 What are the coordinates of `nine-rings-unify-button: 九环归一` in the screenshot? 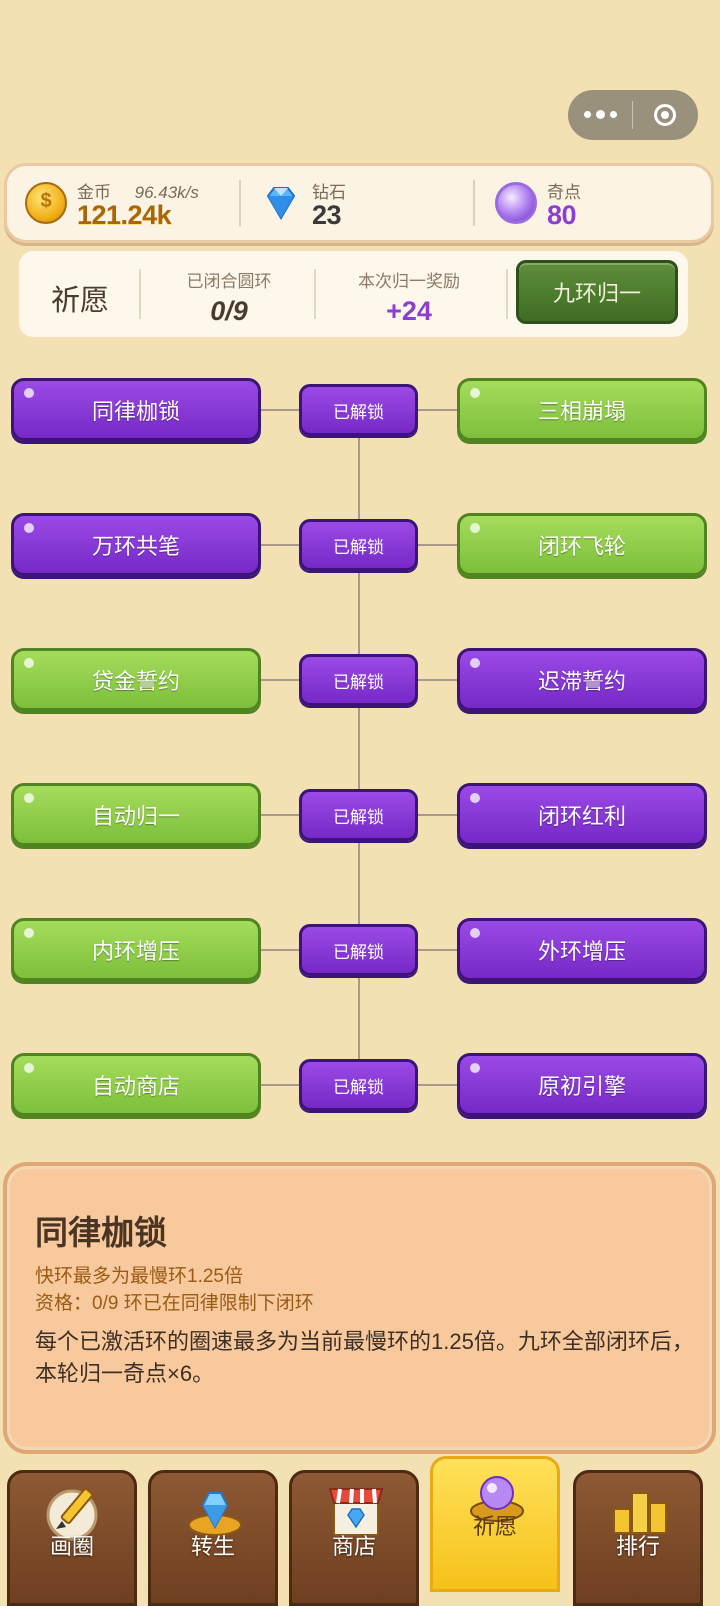 It's located at (597, 292).